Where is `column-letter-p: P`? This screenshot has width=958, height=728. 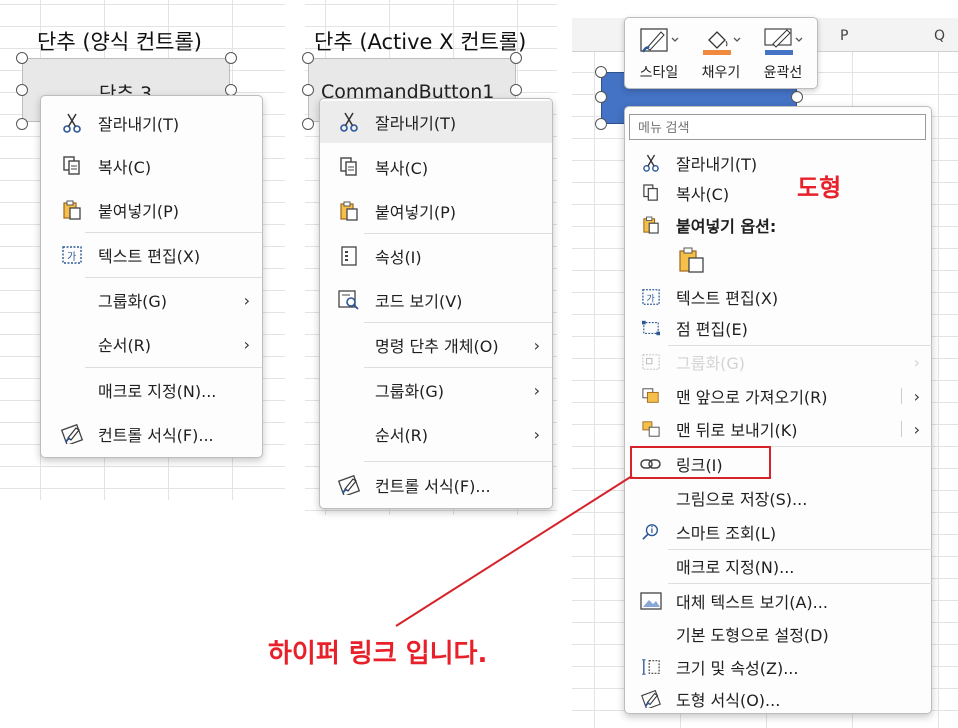
column-letter-p: P is located at coordinates (844, 36).